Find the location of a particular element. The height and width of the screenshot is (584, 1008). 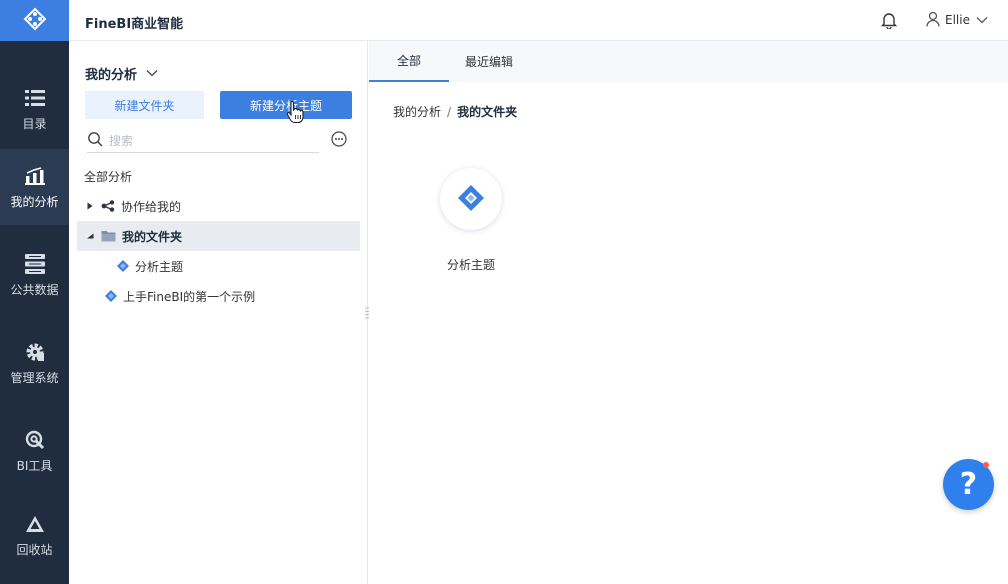

folder-icon is located at coordinates (108, 236).